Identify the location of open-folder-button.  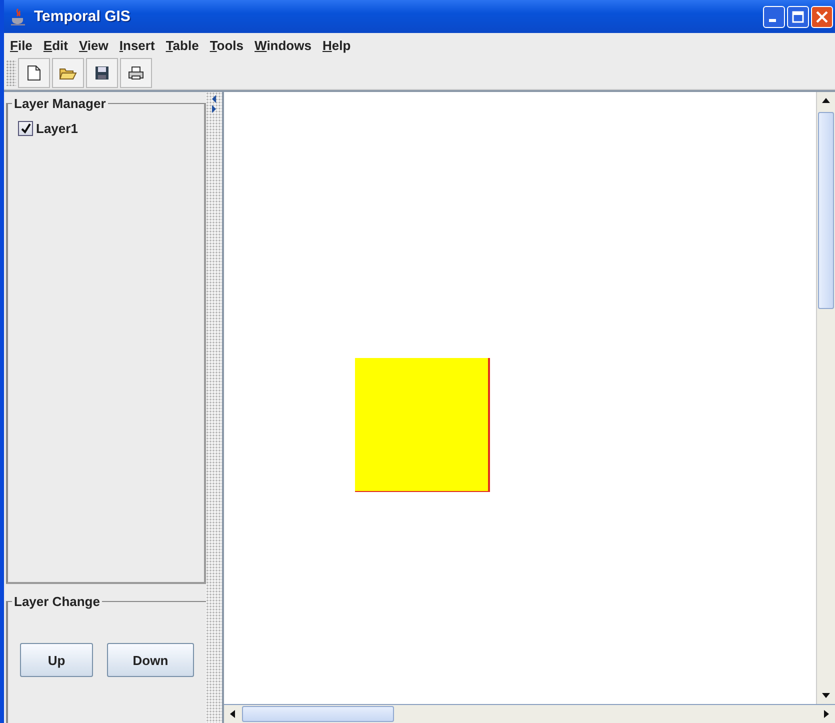
(68, 73).